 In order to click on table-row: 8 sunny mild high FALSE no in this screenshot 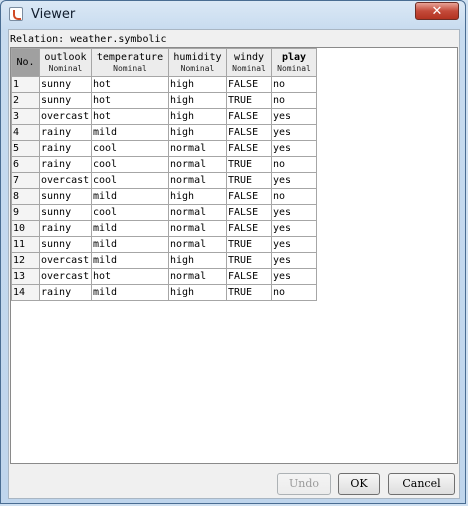, I will do `click(164, 196)`.